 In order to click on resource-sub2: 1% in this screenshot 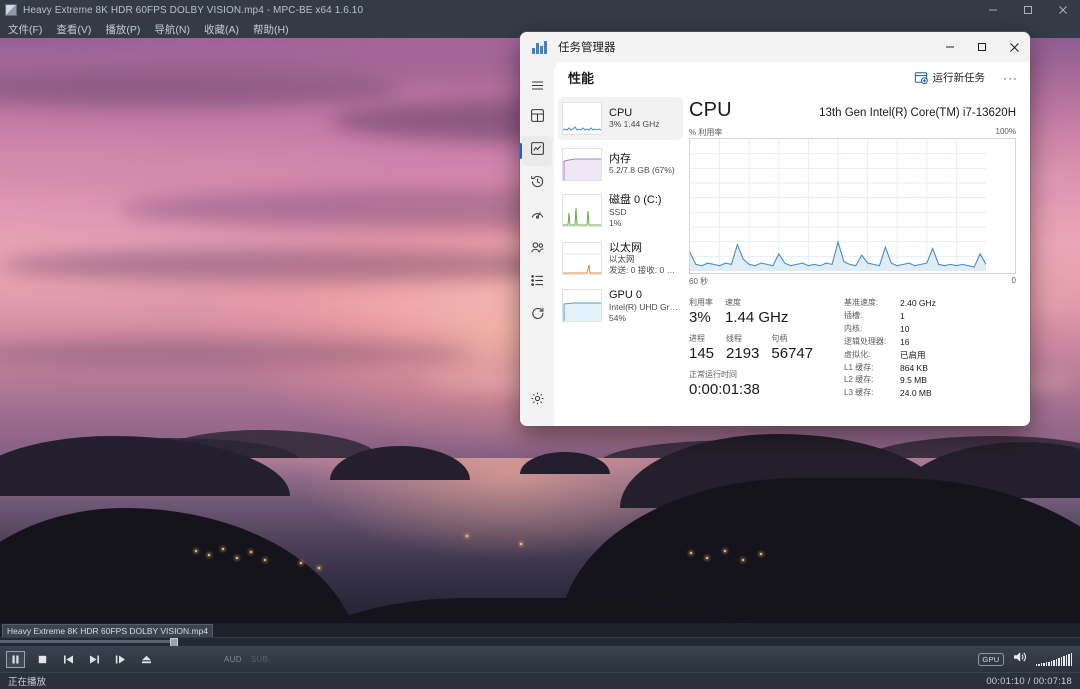, I will do `click(615, 222)`.